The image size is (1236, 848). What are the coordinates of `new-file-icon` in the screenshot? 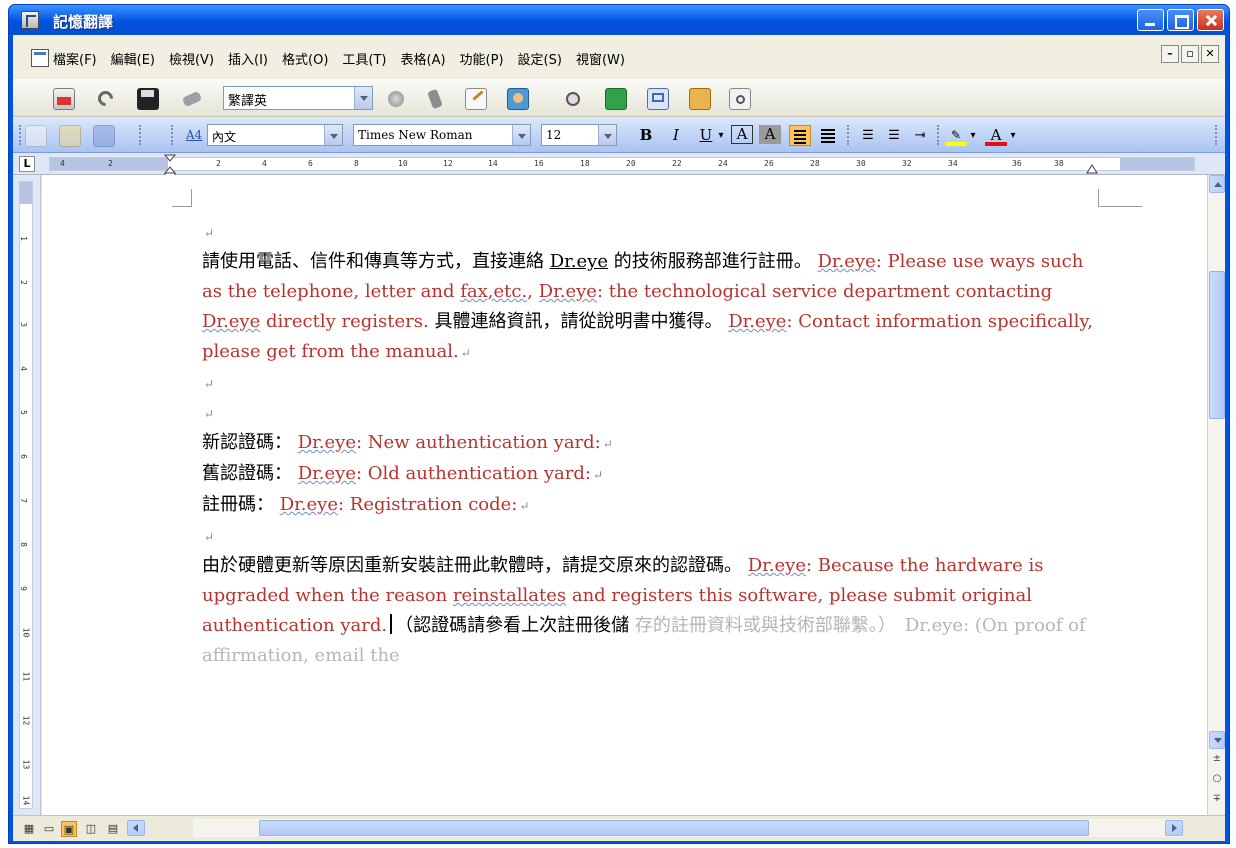 It's located at (36, 136).